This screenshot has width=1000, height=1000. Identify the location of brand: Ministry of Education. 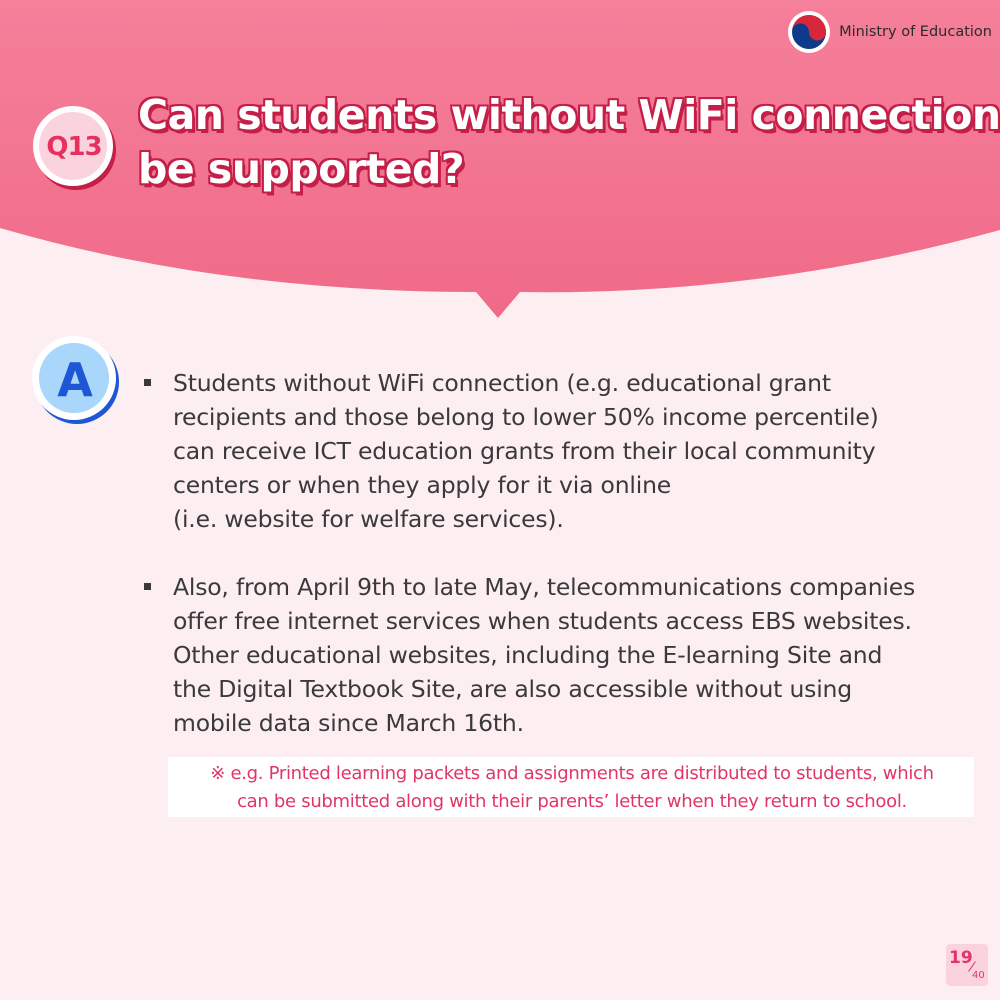
(889, 32).